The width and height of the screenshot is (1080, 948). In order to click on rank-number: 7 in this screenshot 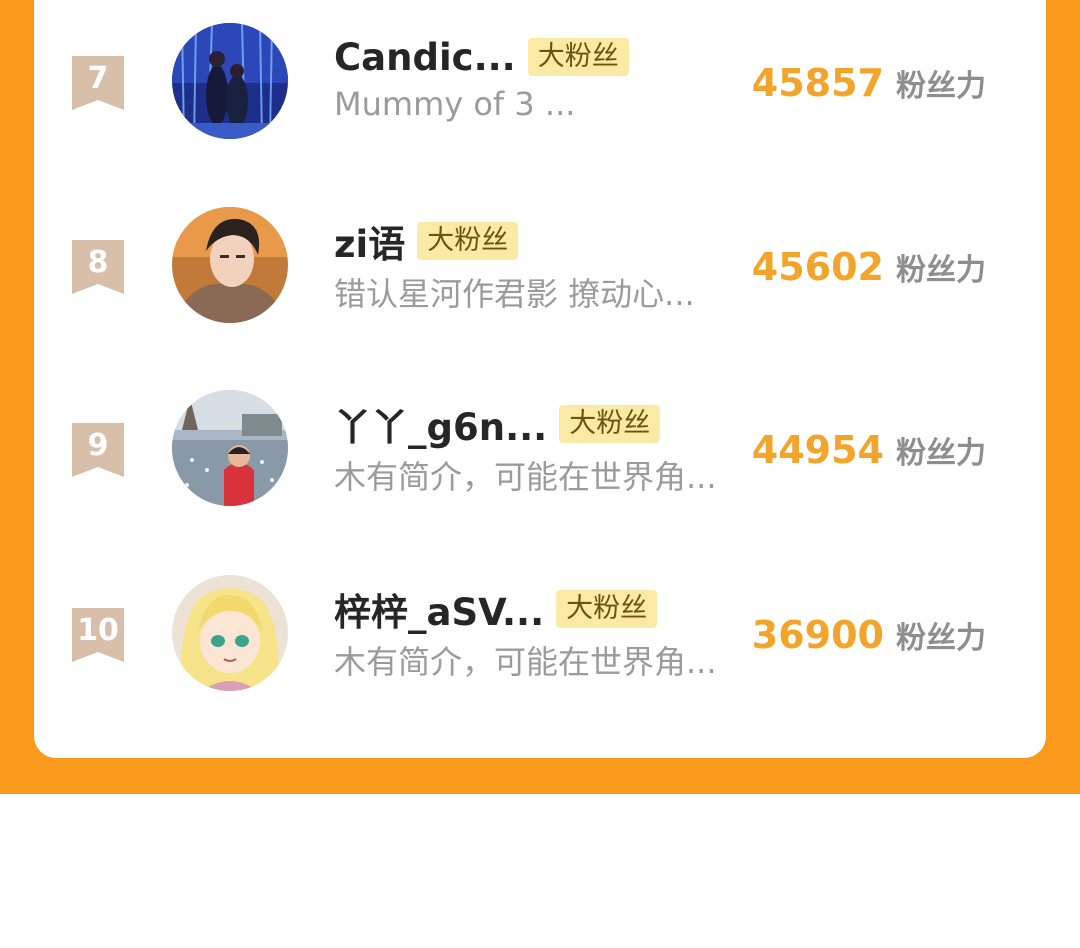, I will do `click(98, 78)`.